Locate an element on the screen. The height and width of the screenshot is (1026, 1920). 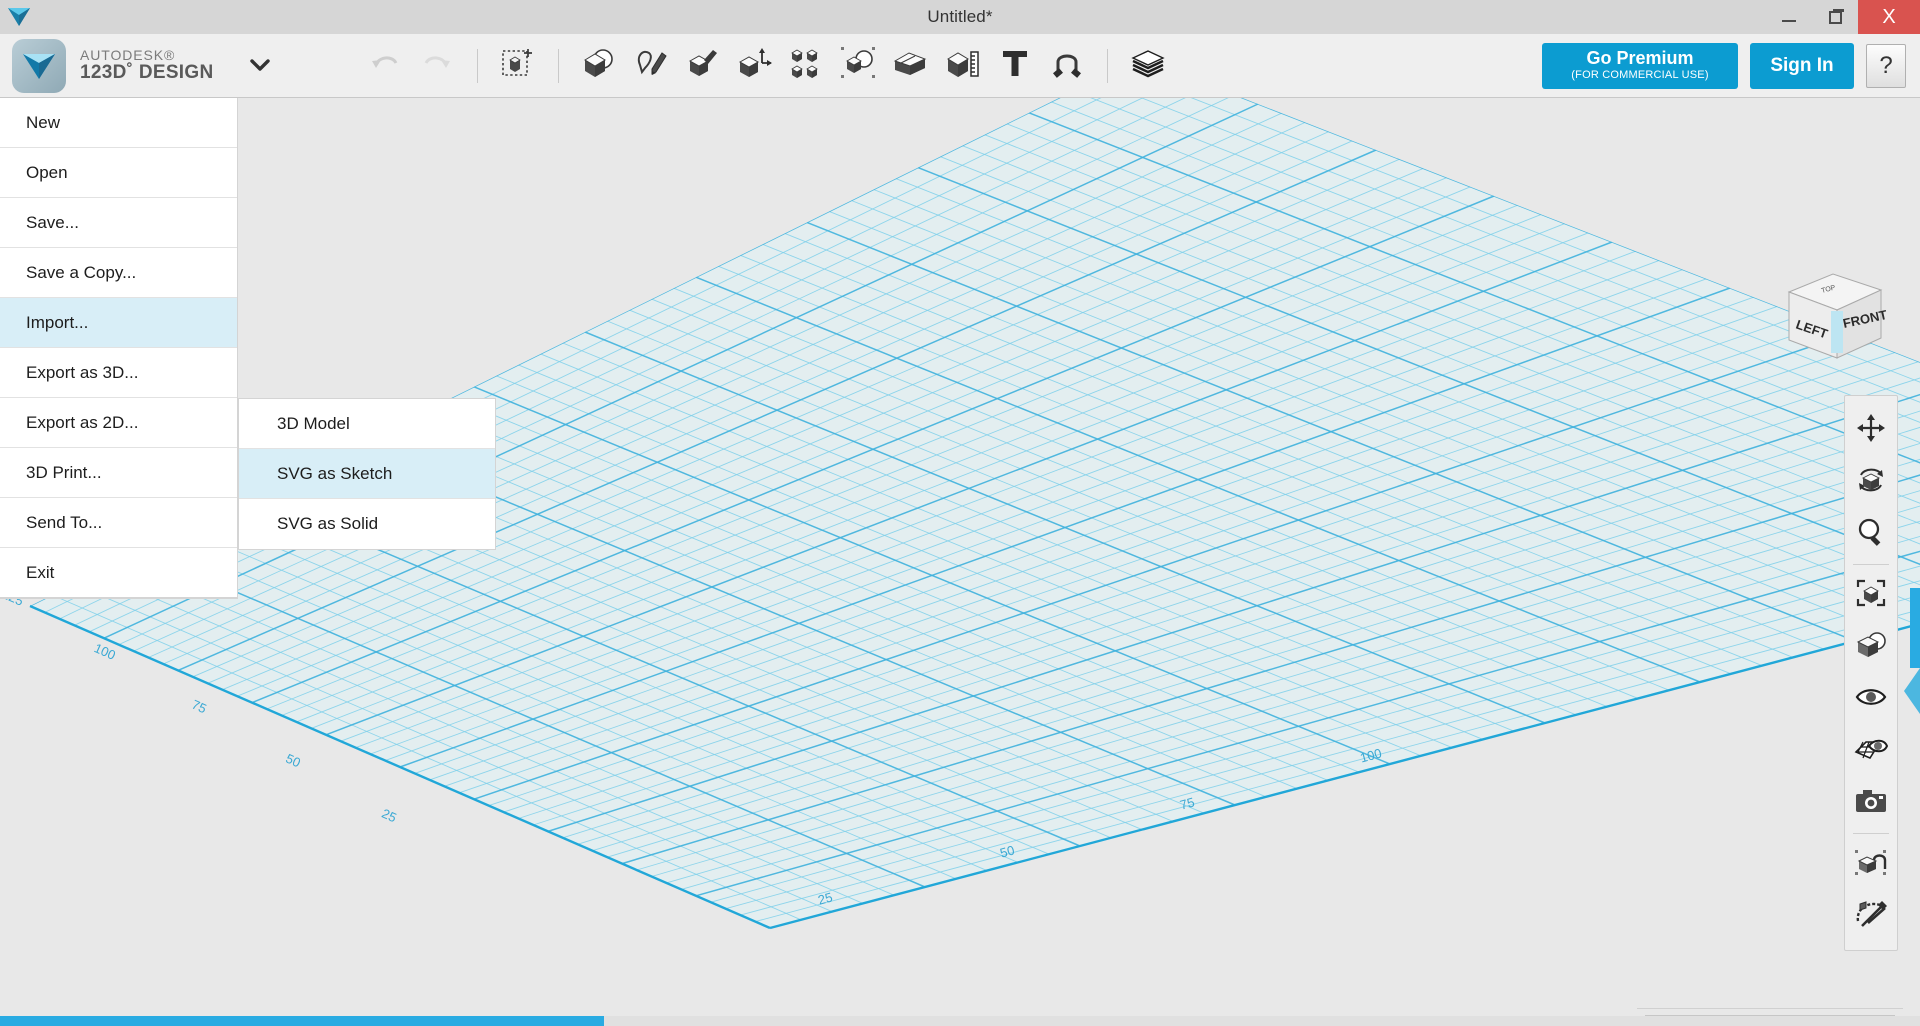
fit-button is located at coordinates (1871, 595).